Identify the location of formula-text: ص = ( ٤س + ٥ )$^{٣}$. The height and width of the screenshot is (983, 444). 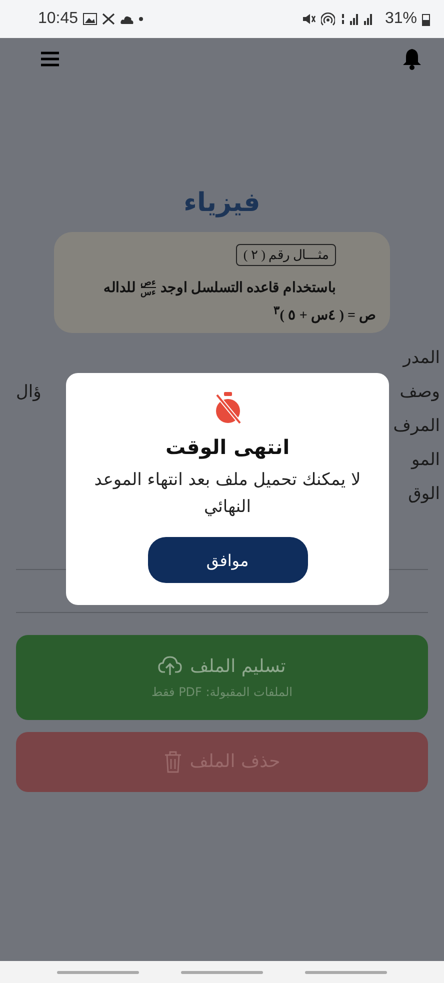
(324, 314).